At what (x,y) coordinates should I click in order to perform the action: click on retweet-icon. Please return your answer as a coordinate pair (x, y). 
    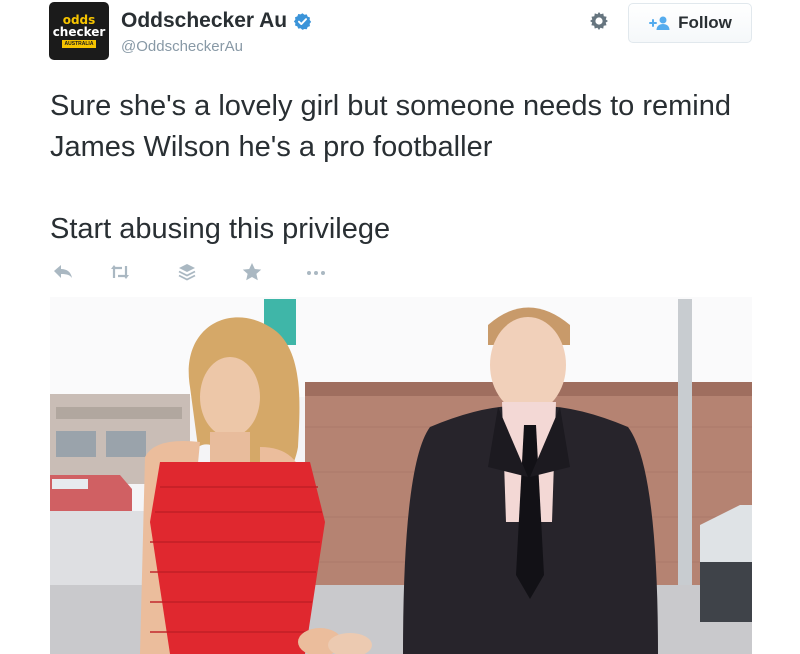
    Looking at the image, I should click on (120, 272).